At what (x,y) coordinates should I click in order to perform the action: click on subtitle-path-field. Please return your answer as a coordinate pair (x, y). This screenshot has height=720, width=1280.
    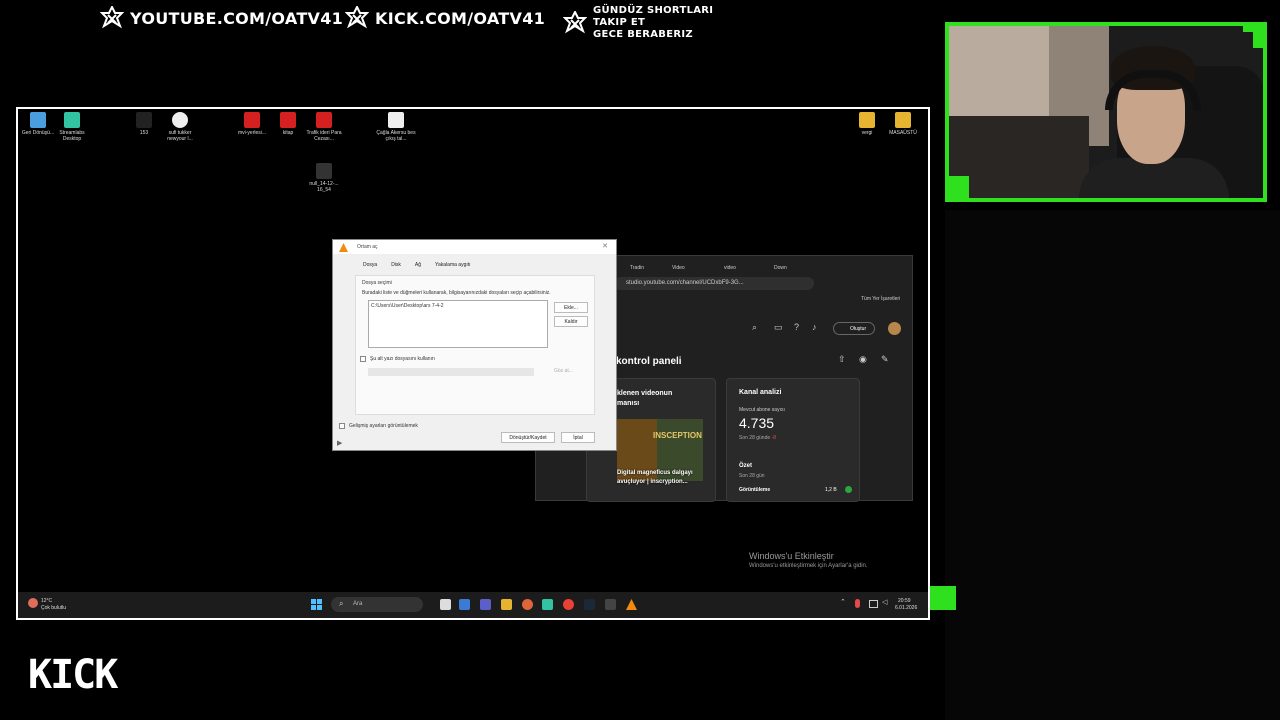
    Looking at the image, I should click on (451, 372).